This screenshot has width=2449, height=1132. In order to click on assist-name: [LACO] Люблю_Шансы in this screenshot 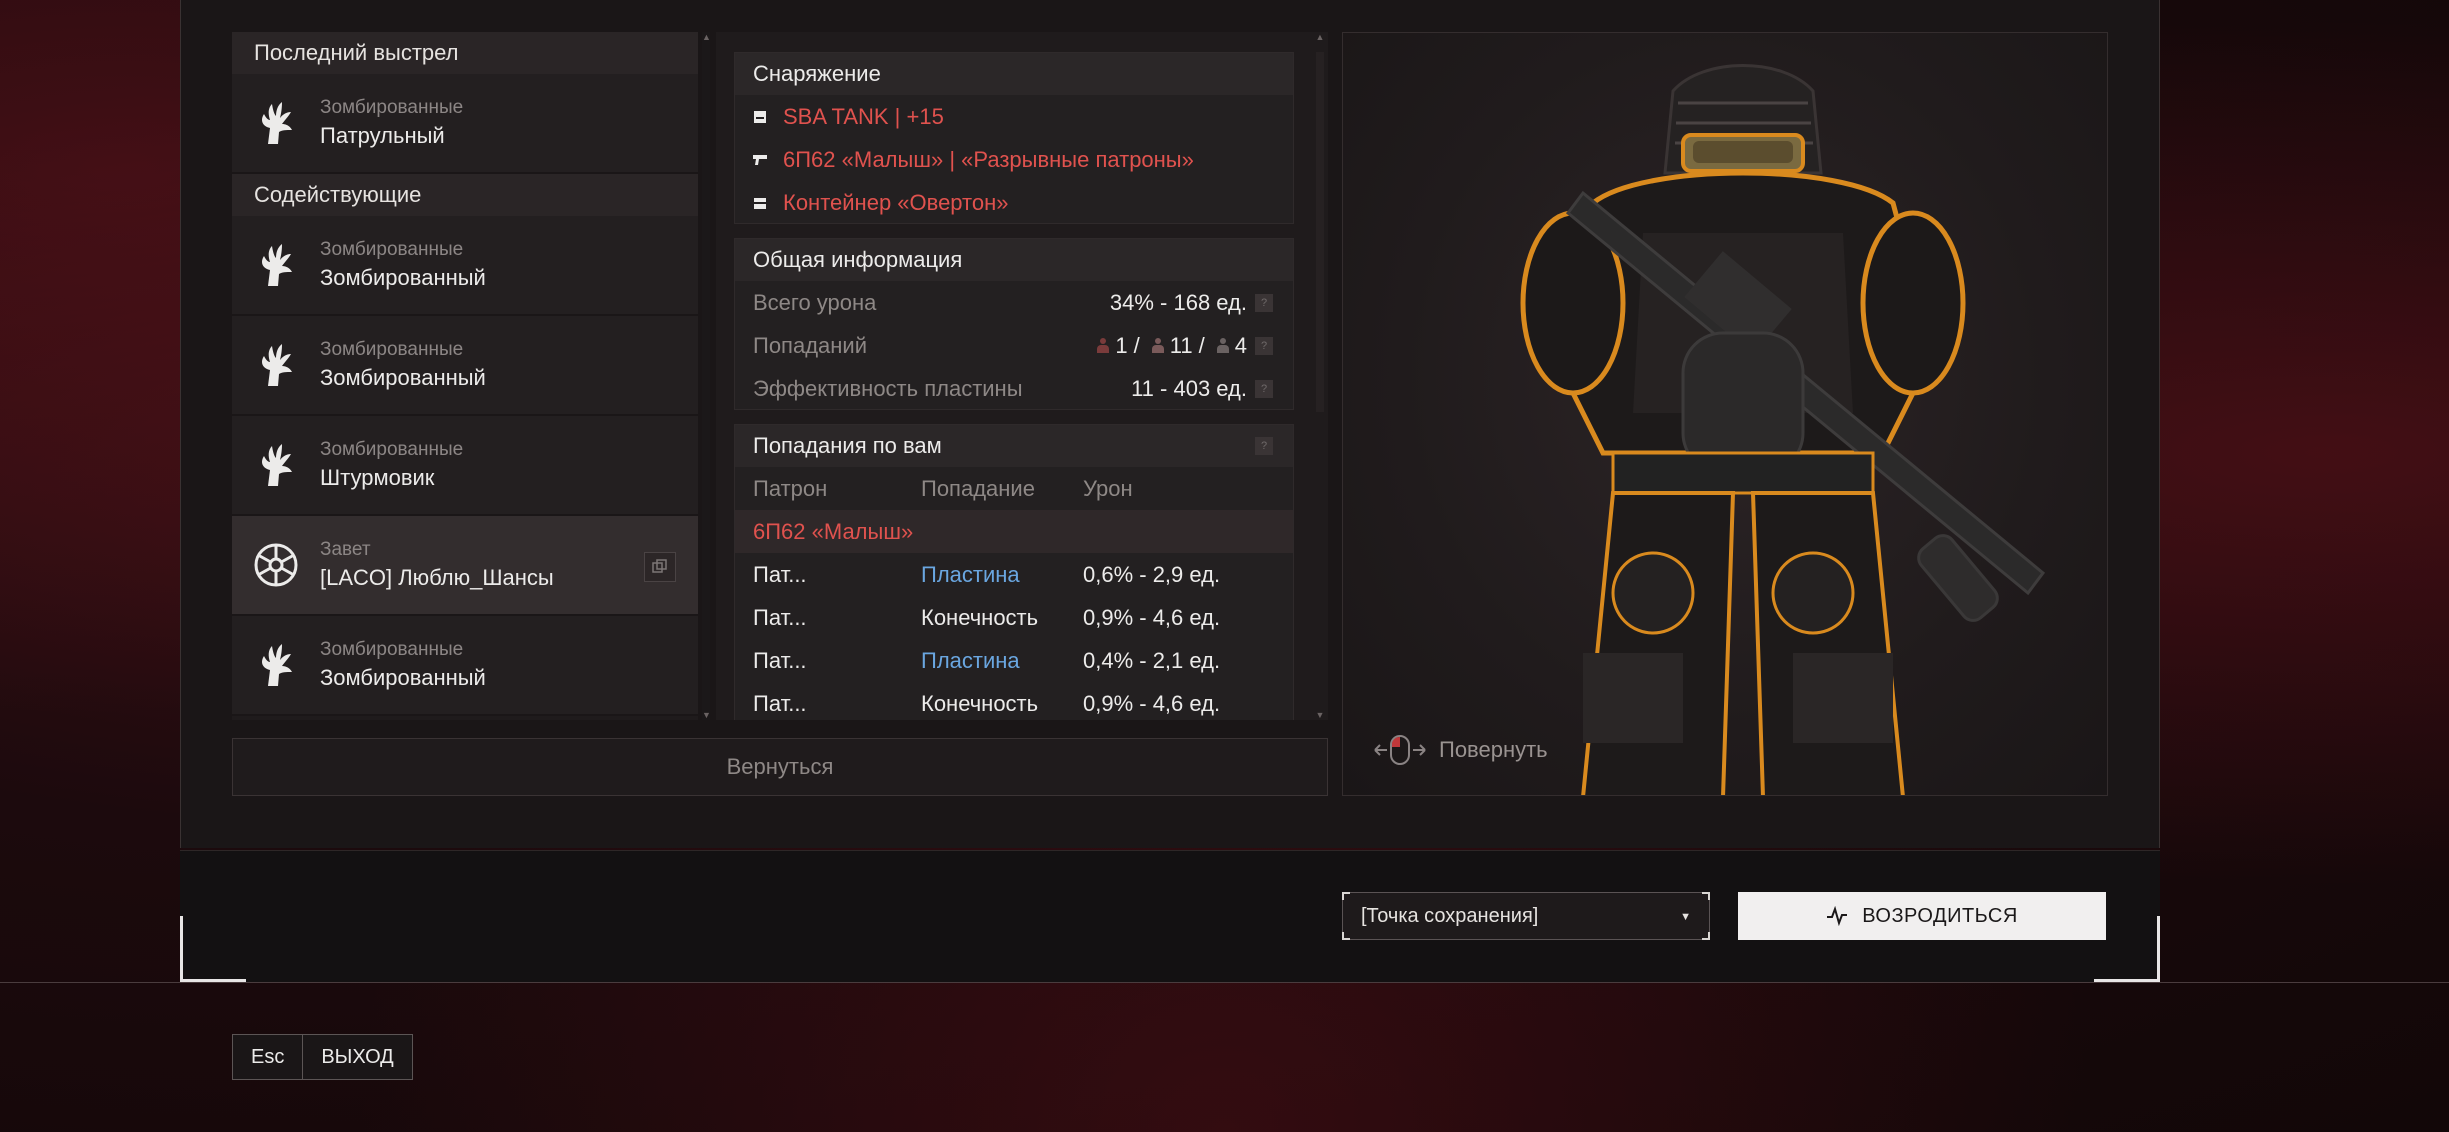, I will do `click(437, 577)`.